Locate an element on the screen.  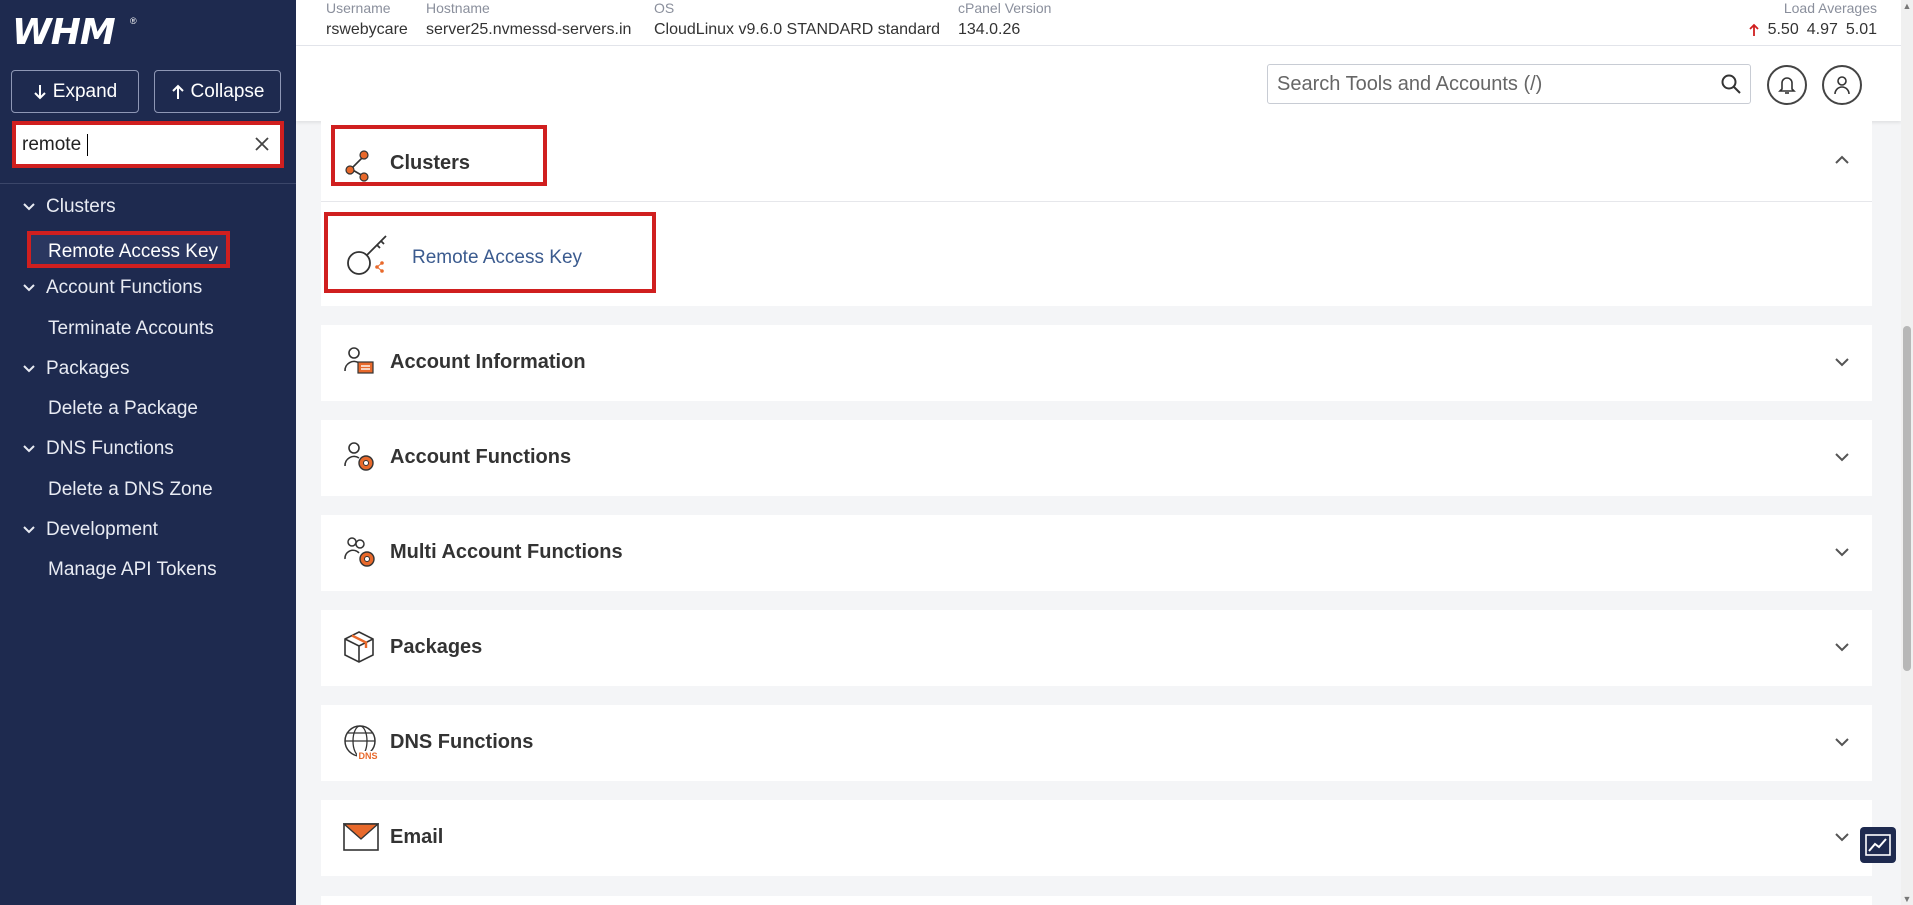
user-icon is located at coordinates (1842, 85).